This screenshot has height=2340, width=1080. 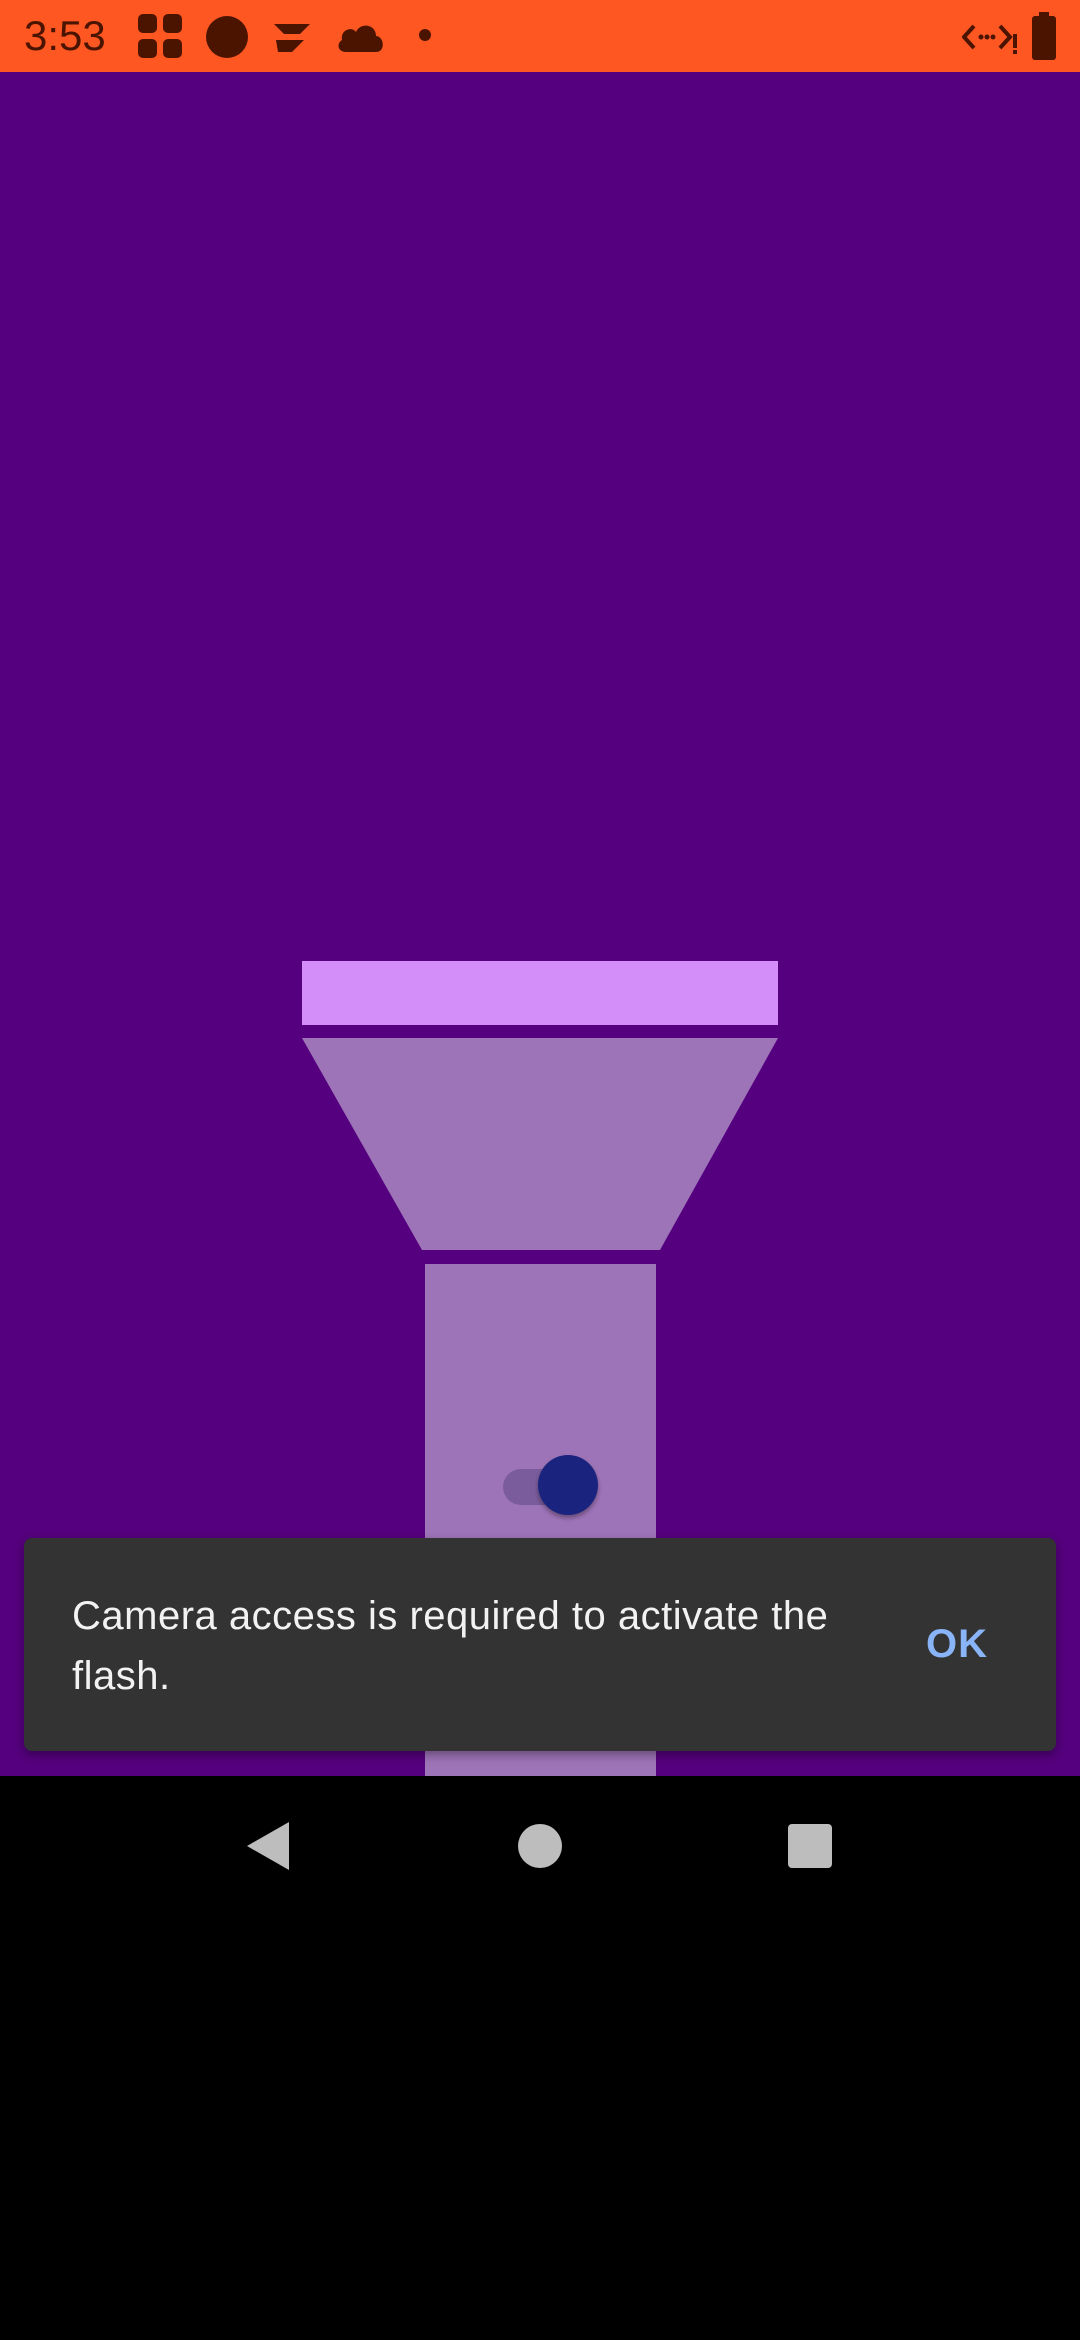 What do you see at coordinates (540, 36) in the screenshot?
I see `status-bar: 3:53` at bounding box center [540, 36].